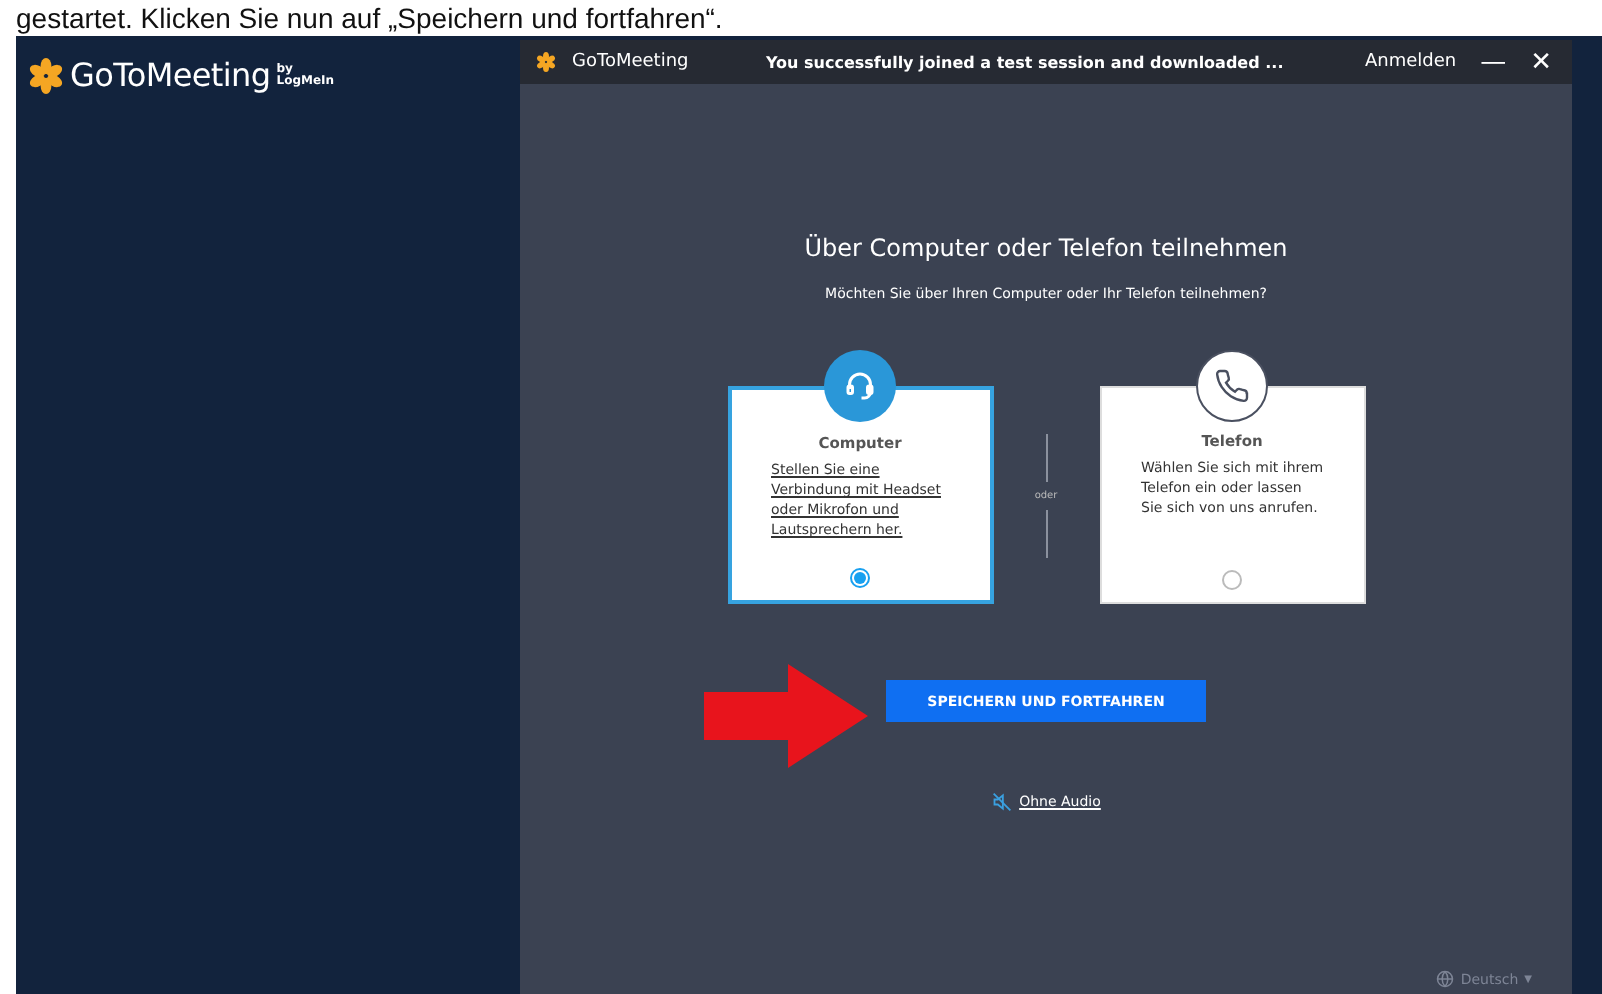  I want to click on headset-icon, so click(859, 386).